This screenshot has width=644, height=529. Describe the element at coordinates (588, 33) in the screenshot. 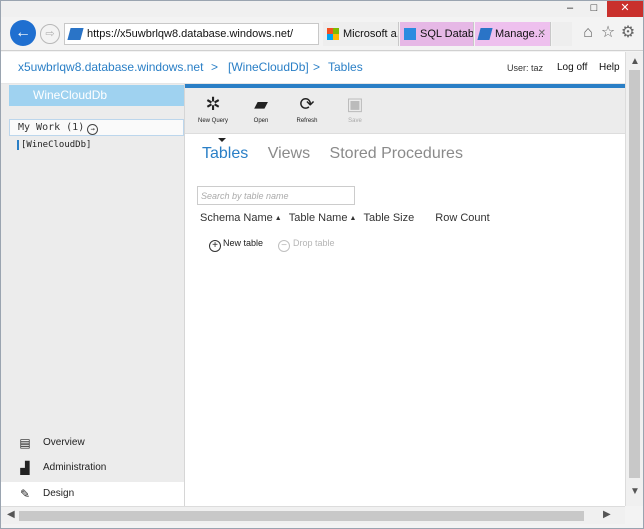

I see `home-icon: ⌂` at that location.